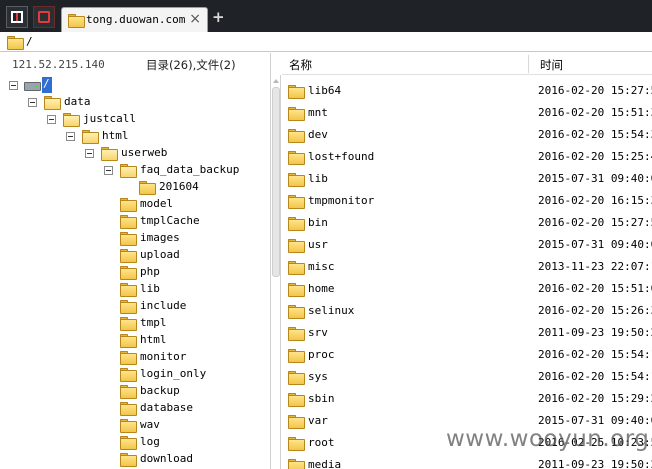 This screenshot has width=652, height=469. I want to click on file-time: 2016-02-20 16:15:39, so click(595, 200).